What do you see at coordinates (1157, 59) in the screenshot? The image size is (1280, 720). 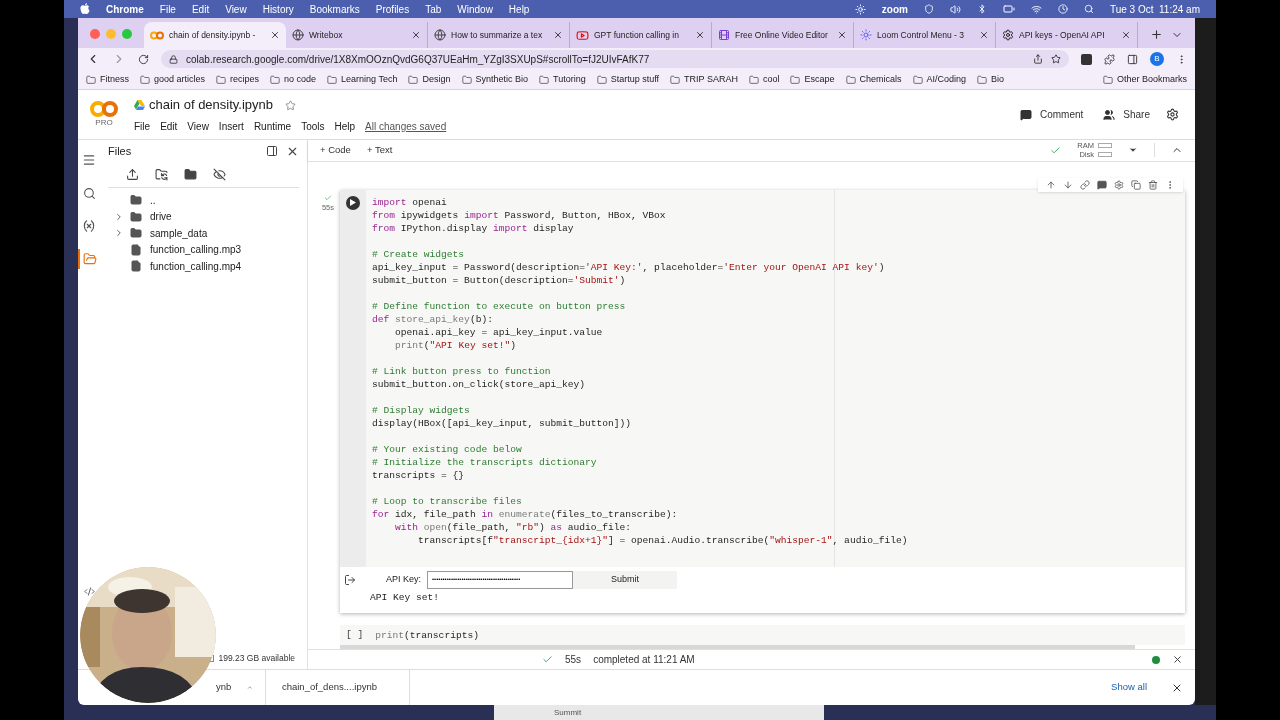 I see `profile-avatar: B` at bounding box center [1157, 59].